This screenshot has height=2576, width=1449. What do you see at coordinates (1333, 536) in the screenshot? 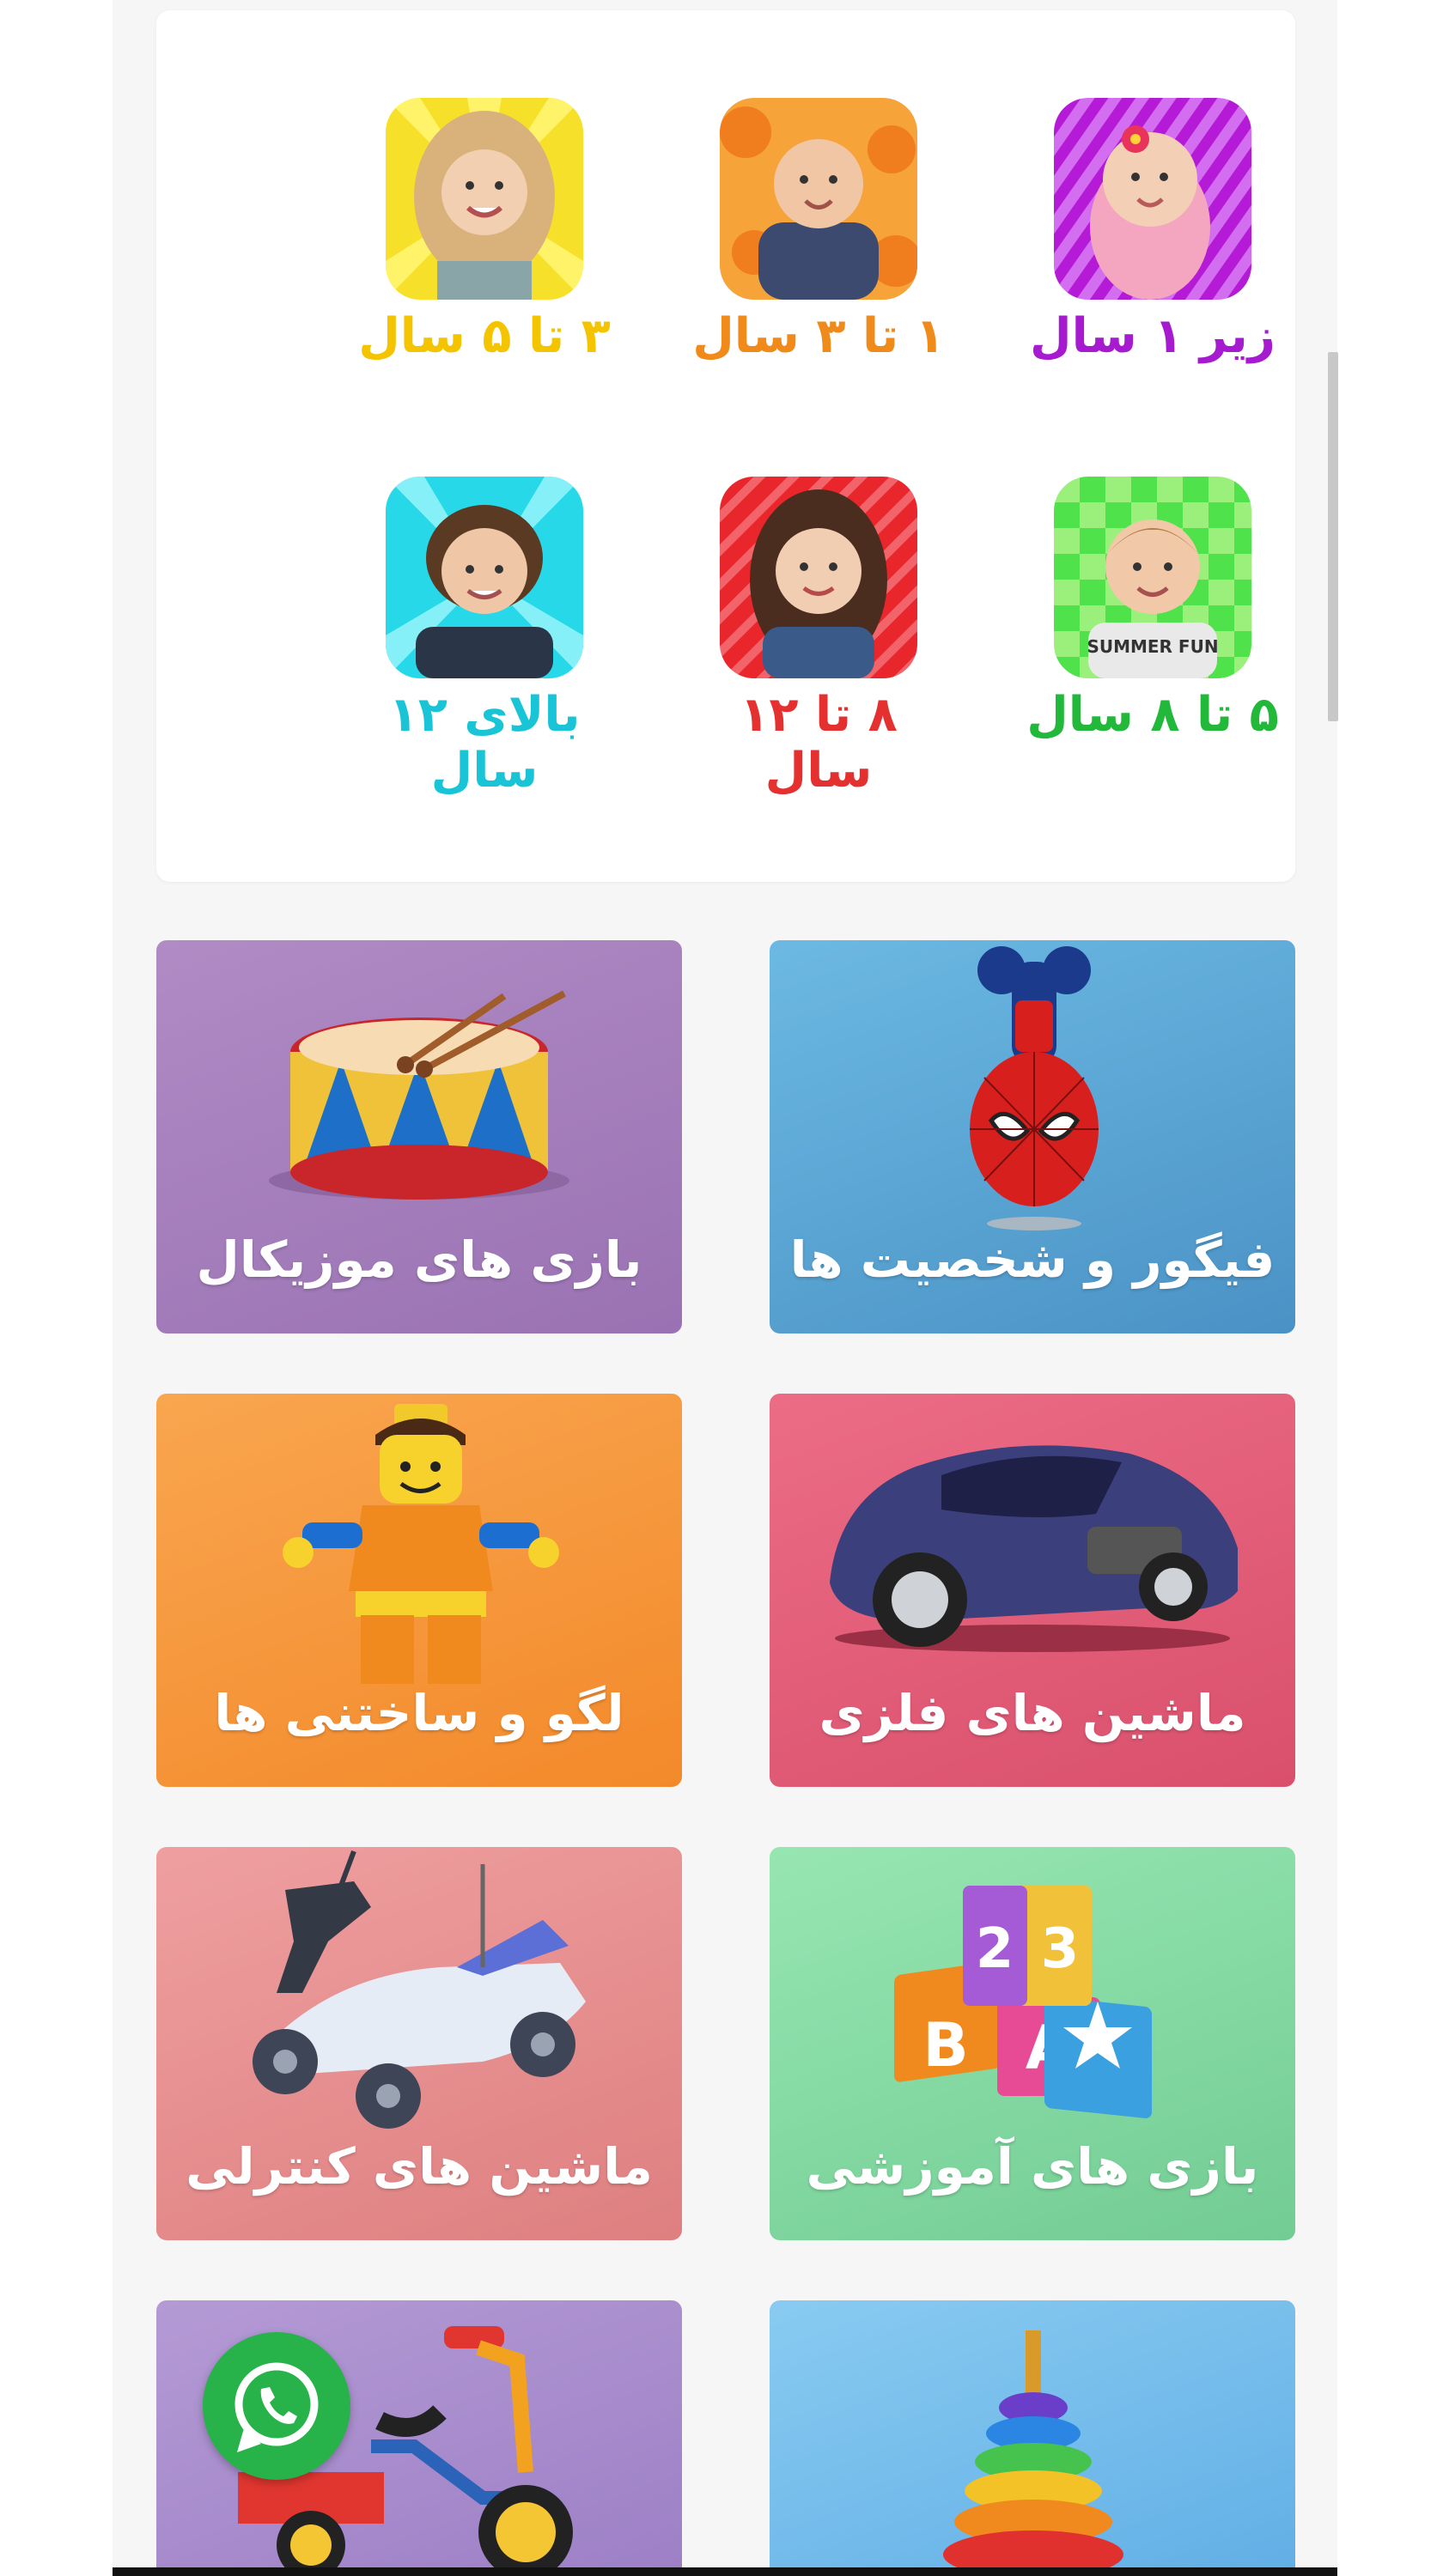
I see `scrollbar` at bounding box center [1333, 536].